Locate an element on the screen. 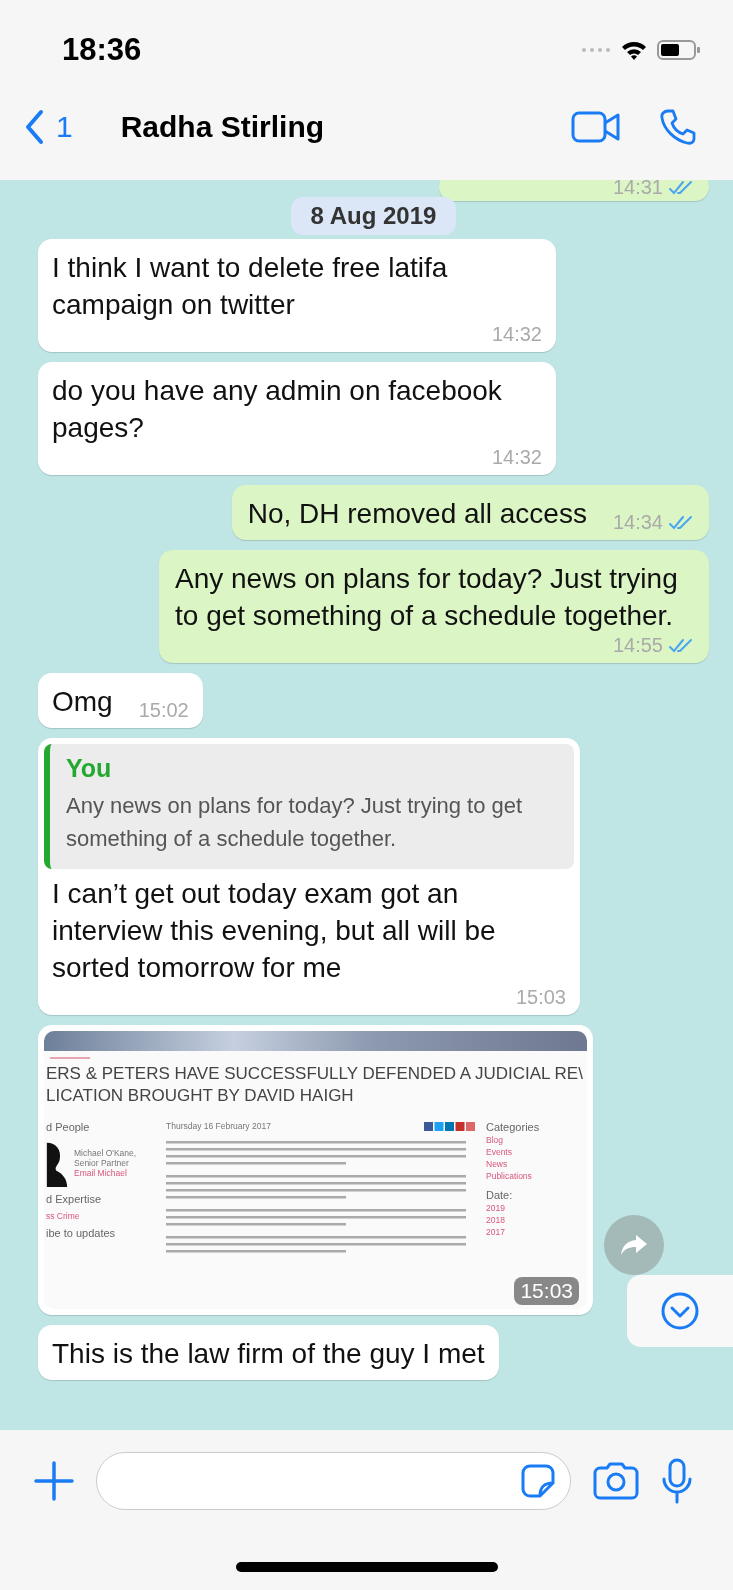 Image resolution: width=733 pixels, height=1590 pixels. quoted-message: You Any news on plans for today? Just trying to get something of a schedule together. is located at coordinates (309, 806).